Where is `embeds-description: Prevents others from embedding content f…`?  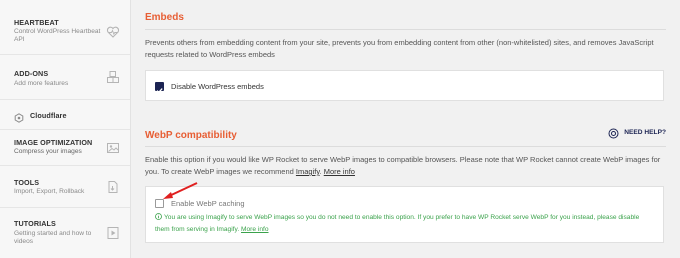 embeds-description: Prevents others from embedding content f… is located at coordinates (399, 48).